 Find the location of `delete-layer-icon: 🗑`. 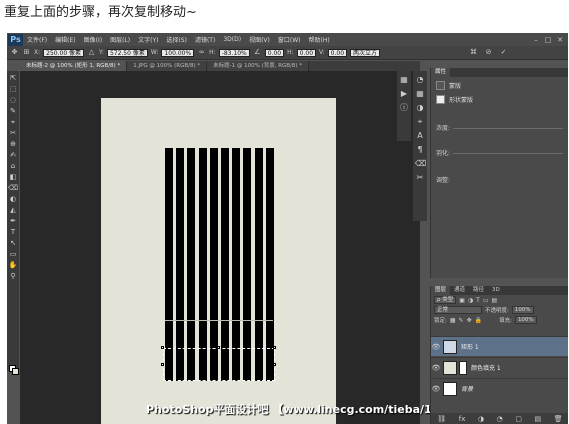

delete-layer-icon: 🗑 is located at coordinates (558, 419).